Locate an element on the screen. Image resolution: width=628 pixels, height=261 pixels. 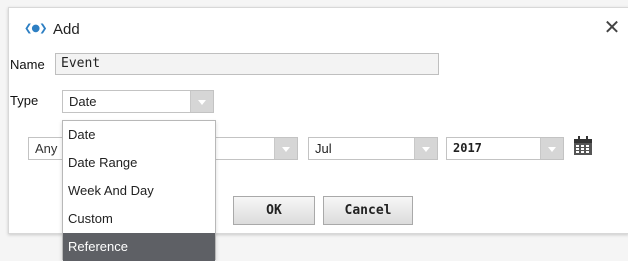
name-label: Name is located at coordinates (27, 64).